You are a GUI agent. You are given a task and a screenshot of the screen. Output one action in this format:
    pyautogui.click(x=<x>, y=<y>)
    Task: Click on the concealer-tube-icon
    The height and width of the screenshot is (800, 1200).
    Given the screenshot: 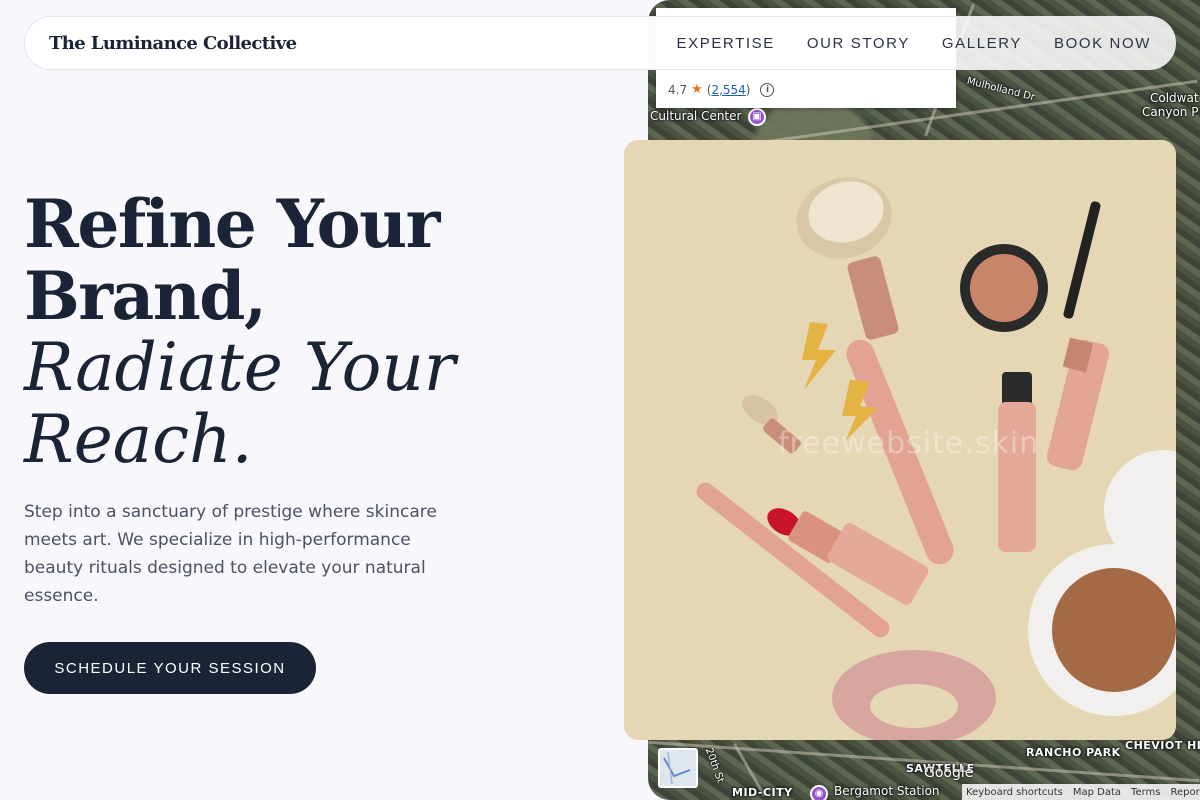 What is the action you would take?
    pyautogui.click(x=1017, y=462)
    